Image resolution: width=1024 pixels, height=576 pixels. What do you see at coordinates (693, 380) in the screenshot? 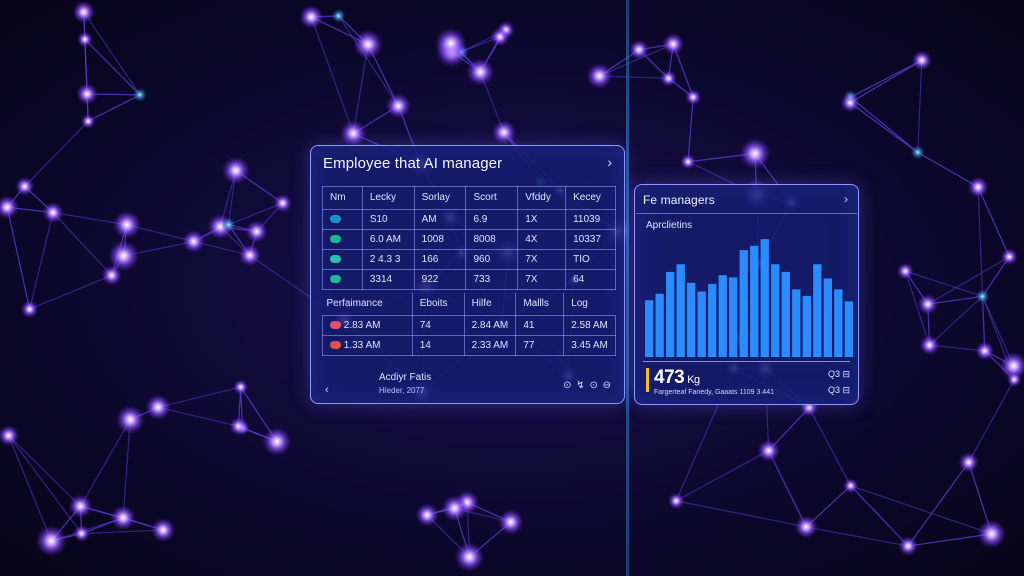
I see `metric-unit: Kg` at bounding box center [693, 380].